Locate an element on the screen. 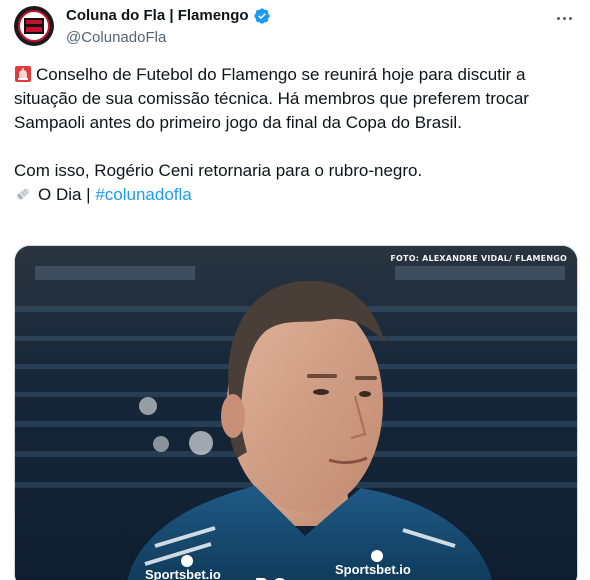 The height and width of the screenshot is (580, 590). more-options-icon is located at coordinates (564, 18).